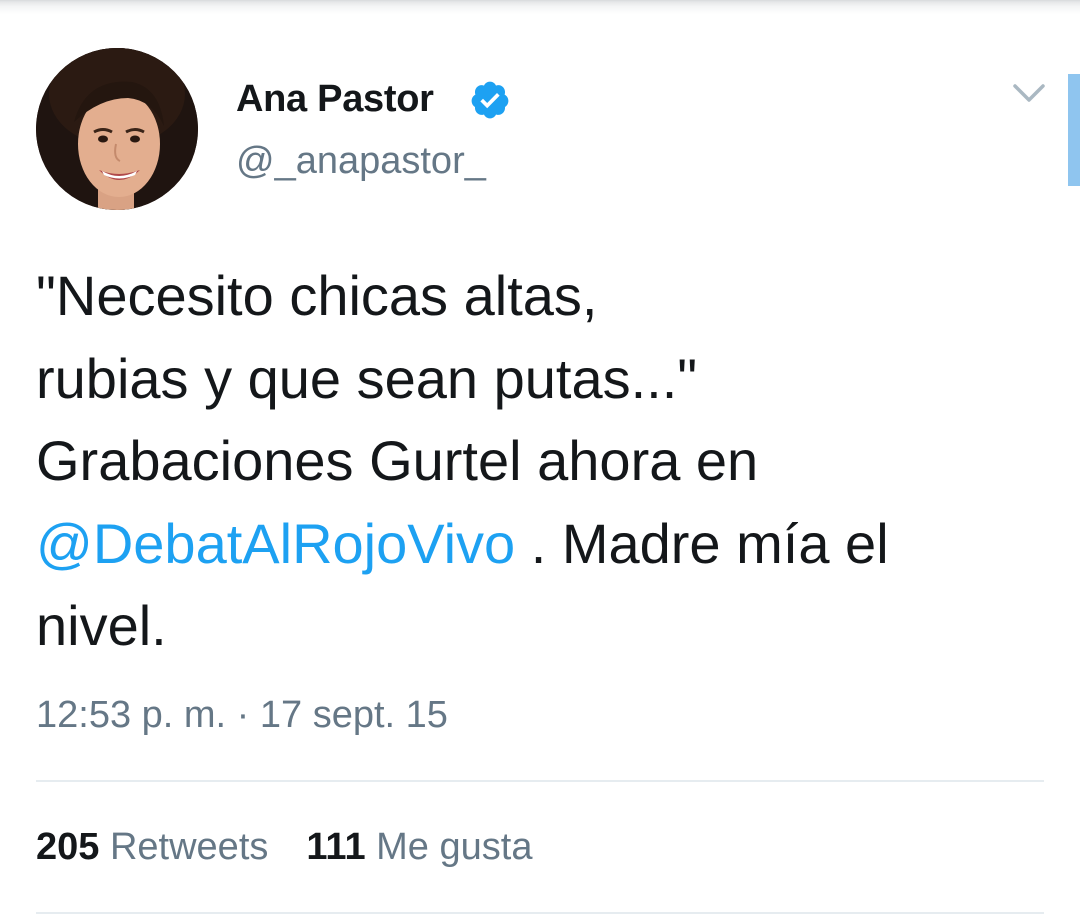 The image size is (1080, 921). I want to click on tweet-text-line: rubias y que sean putas...", so click(367, 378).